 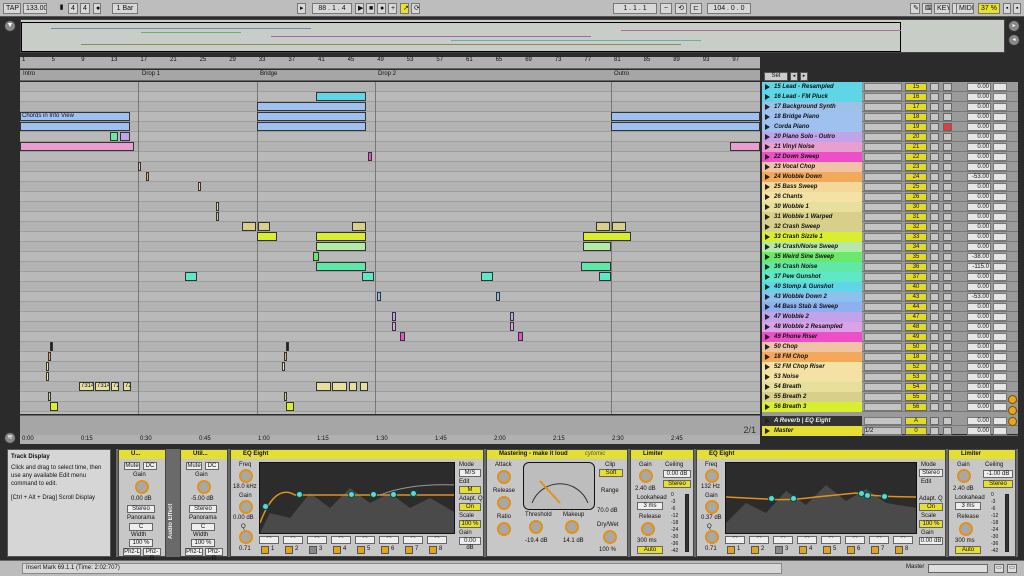 I want to click on tap-button: TAP, so click(x=12, y=8).